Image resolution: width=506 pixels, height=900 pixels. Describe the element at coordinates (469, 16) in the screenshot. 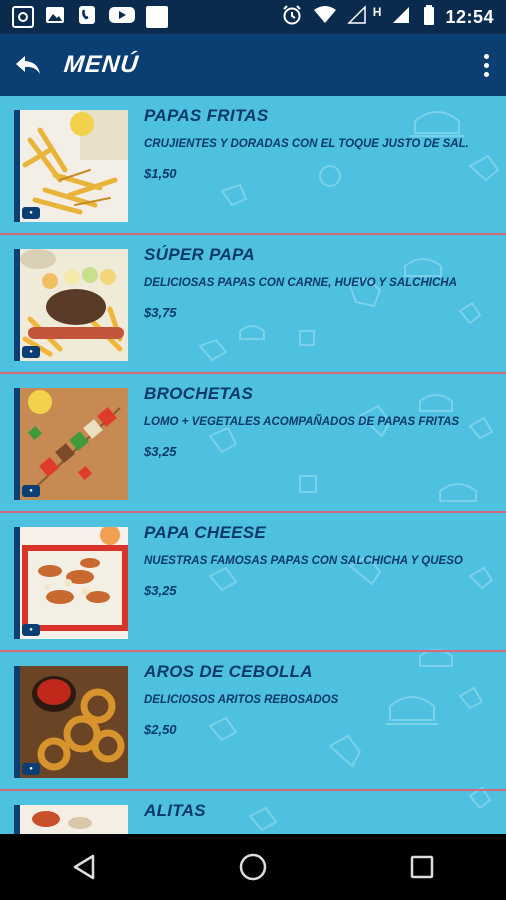

I see `status-clock: 12:54` at that location.